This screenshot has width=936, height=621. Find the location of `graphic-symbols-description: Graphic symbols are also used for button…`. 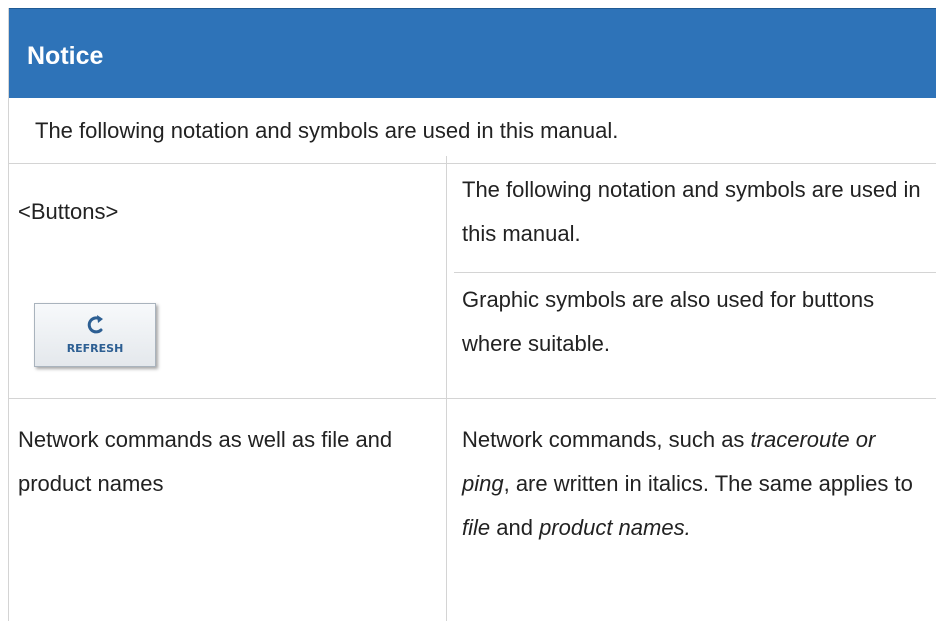

graphic-symbols-description: Graphic symbols are also used for button… is located at coordinates (668, 321).